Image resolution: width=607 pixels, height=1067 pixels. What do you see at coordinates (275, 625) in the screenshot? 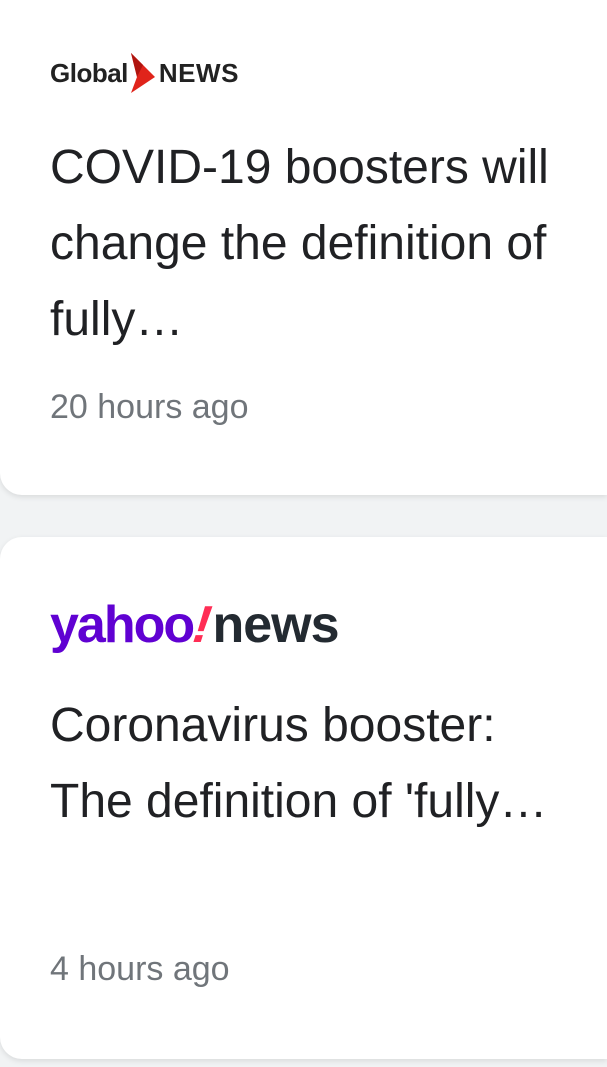
I see `yahoo-news-logo-news: news` at bounding box center [275, 625].